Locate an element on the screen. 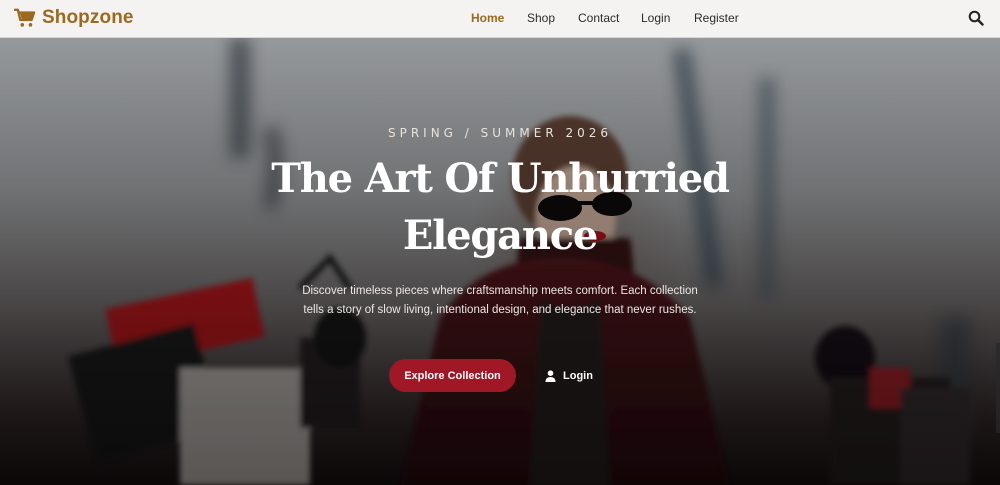  nav-link-login: Login is located at coordinates (655, 18).